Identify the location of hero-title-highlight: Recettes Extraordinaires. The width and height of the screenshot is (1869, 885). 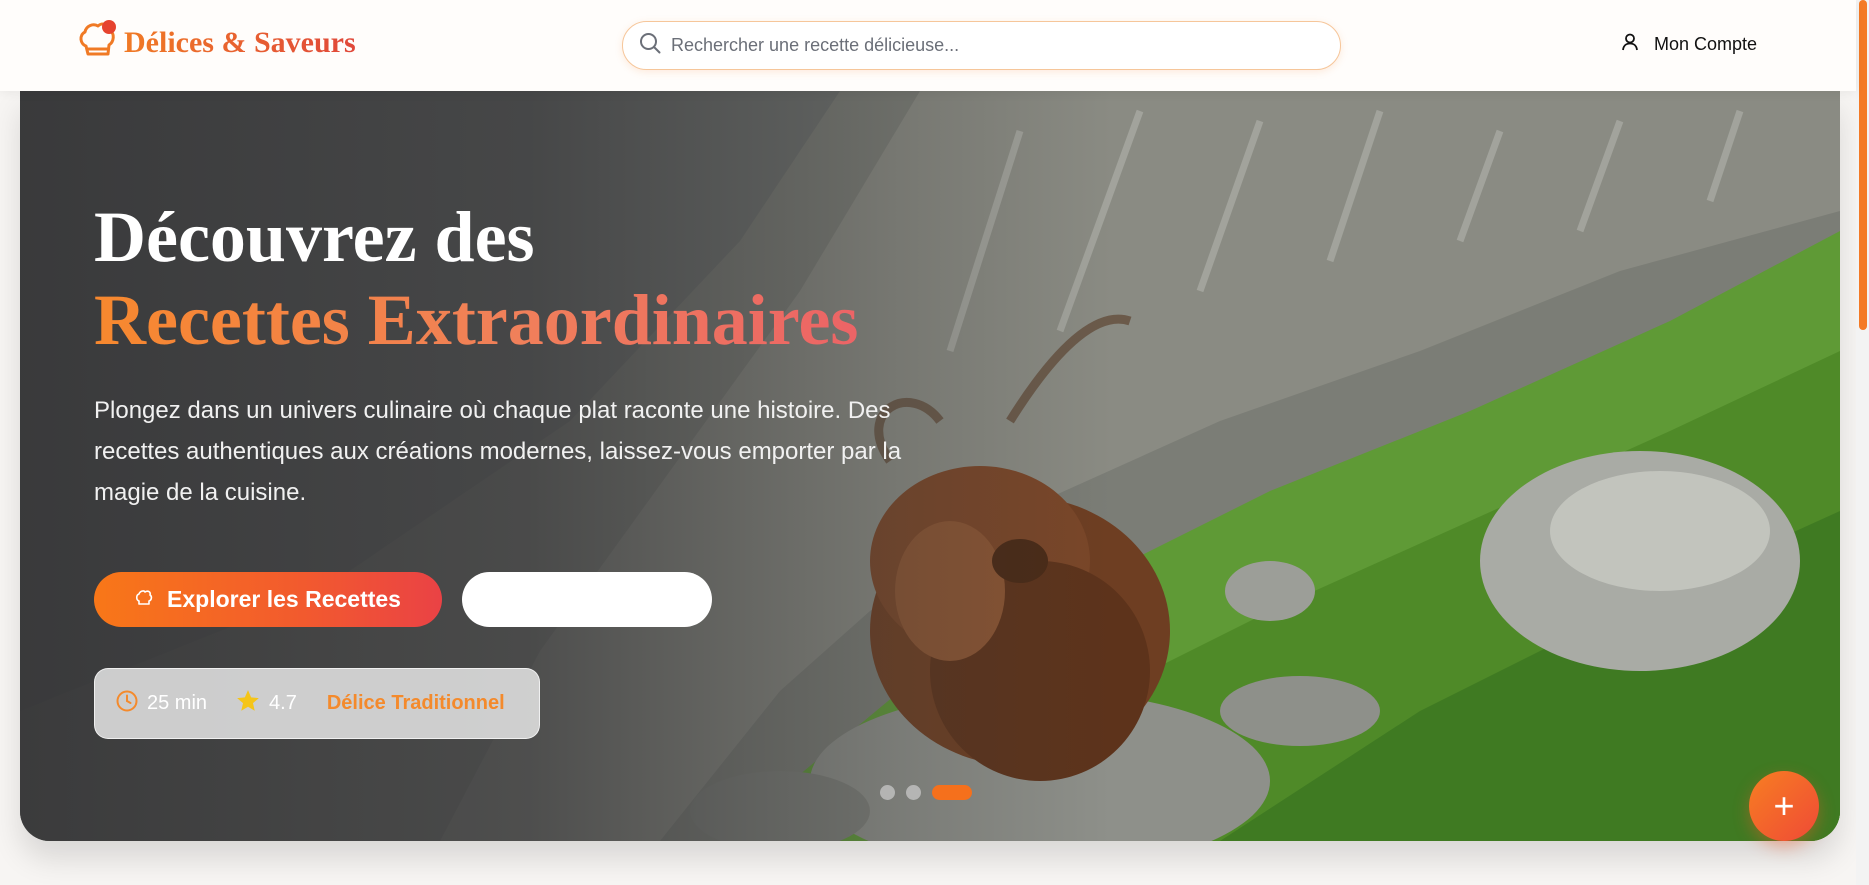
(476, 319).